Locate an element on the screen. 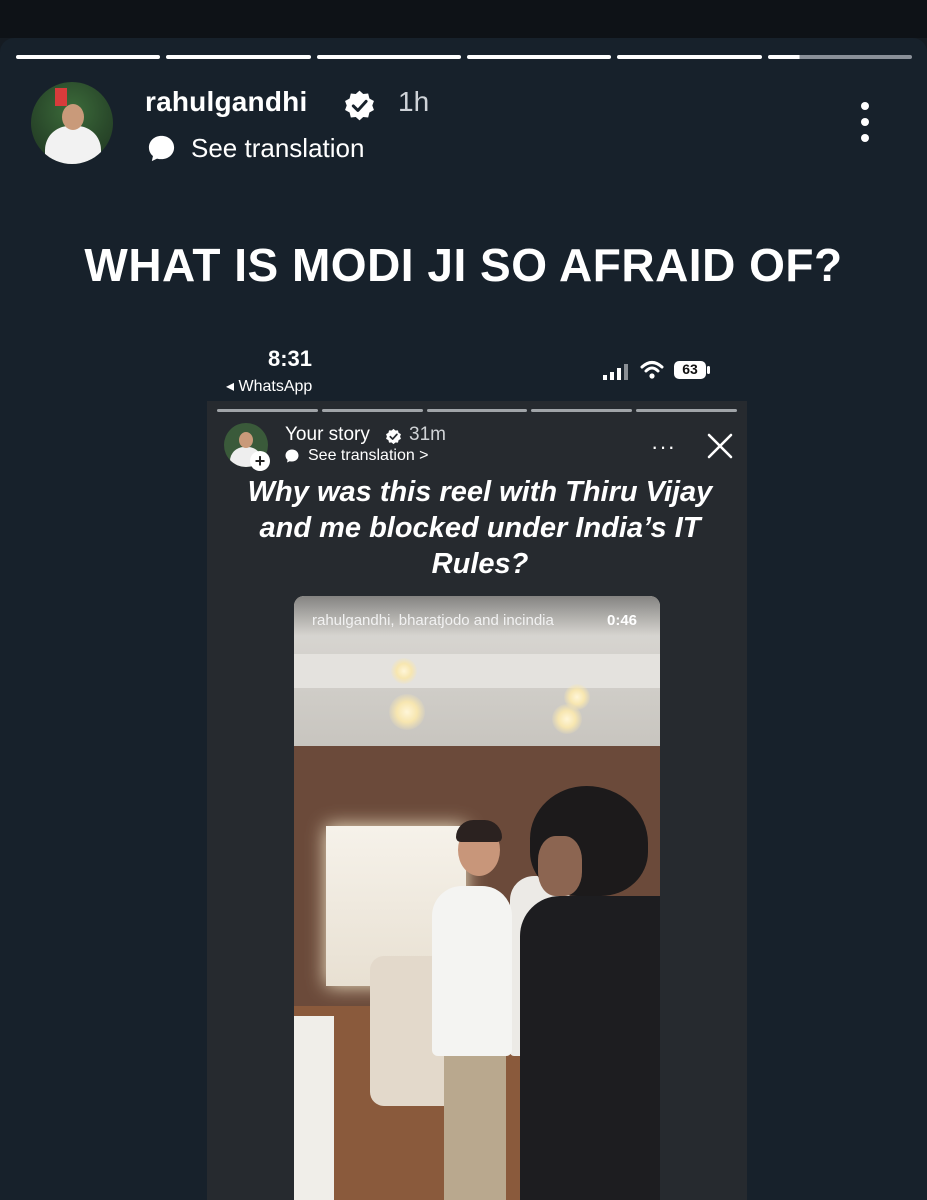  post-time: 1h is located at coordinates (414, 101).